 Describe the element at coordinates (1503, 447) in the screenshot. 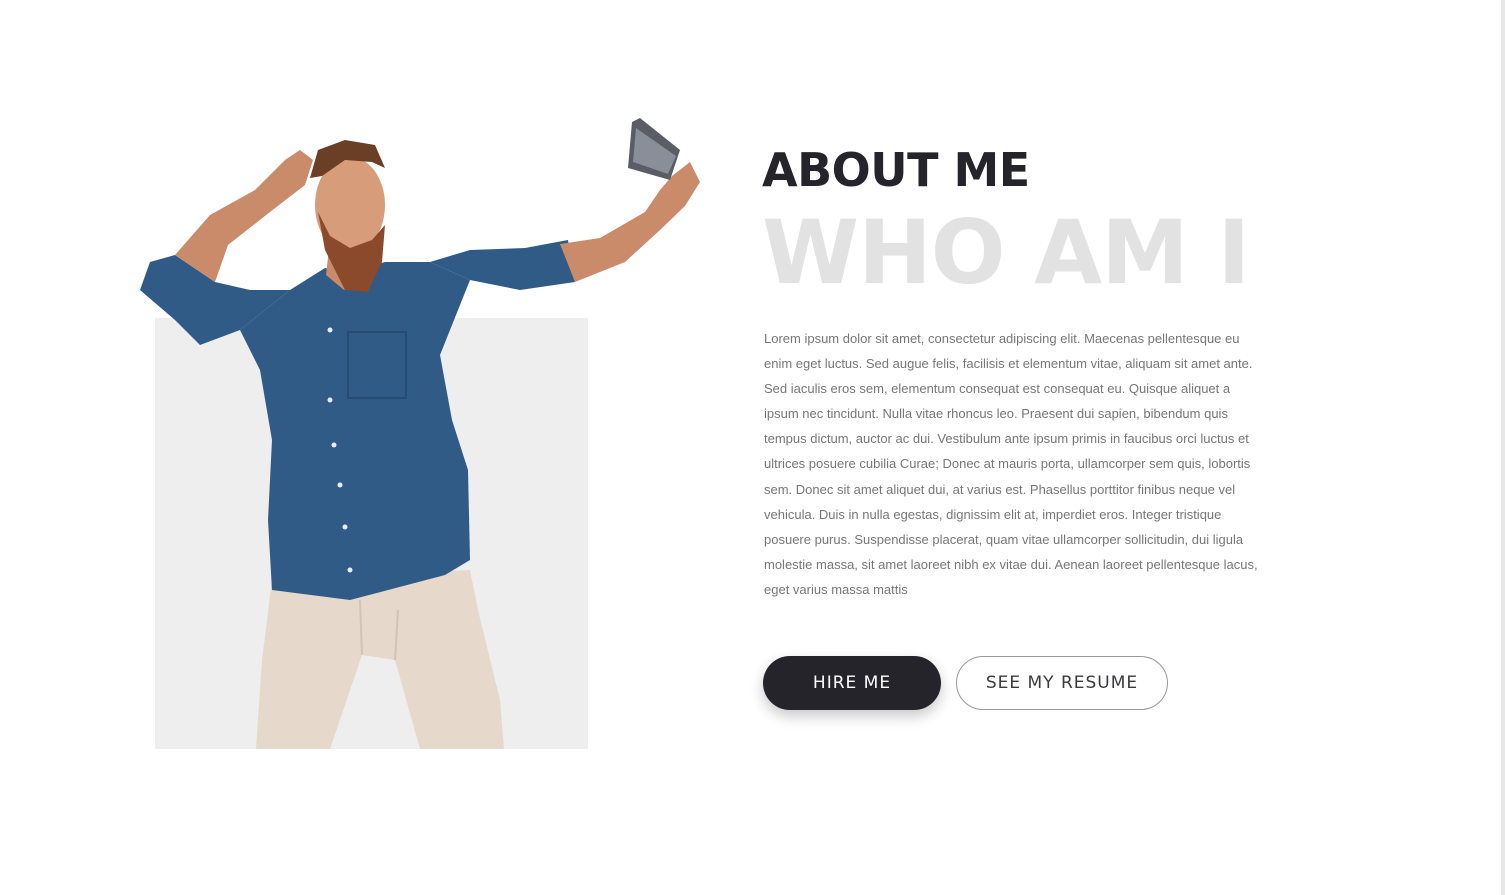

I see `page-scroll-edge` at that location.